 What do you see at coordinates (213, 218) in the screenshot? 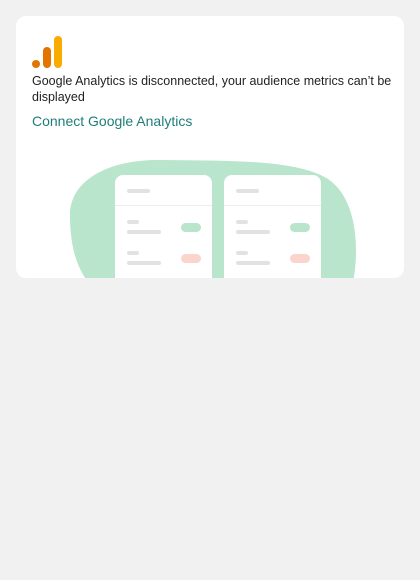
I see `analytics-placeholder-illustration` at bounding box center [213, 218].